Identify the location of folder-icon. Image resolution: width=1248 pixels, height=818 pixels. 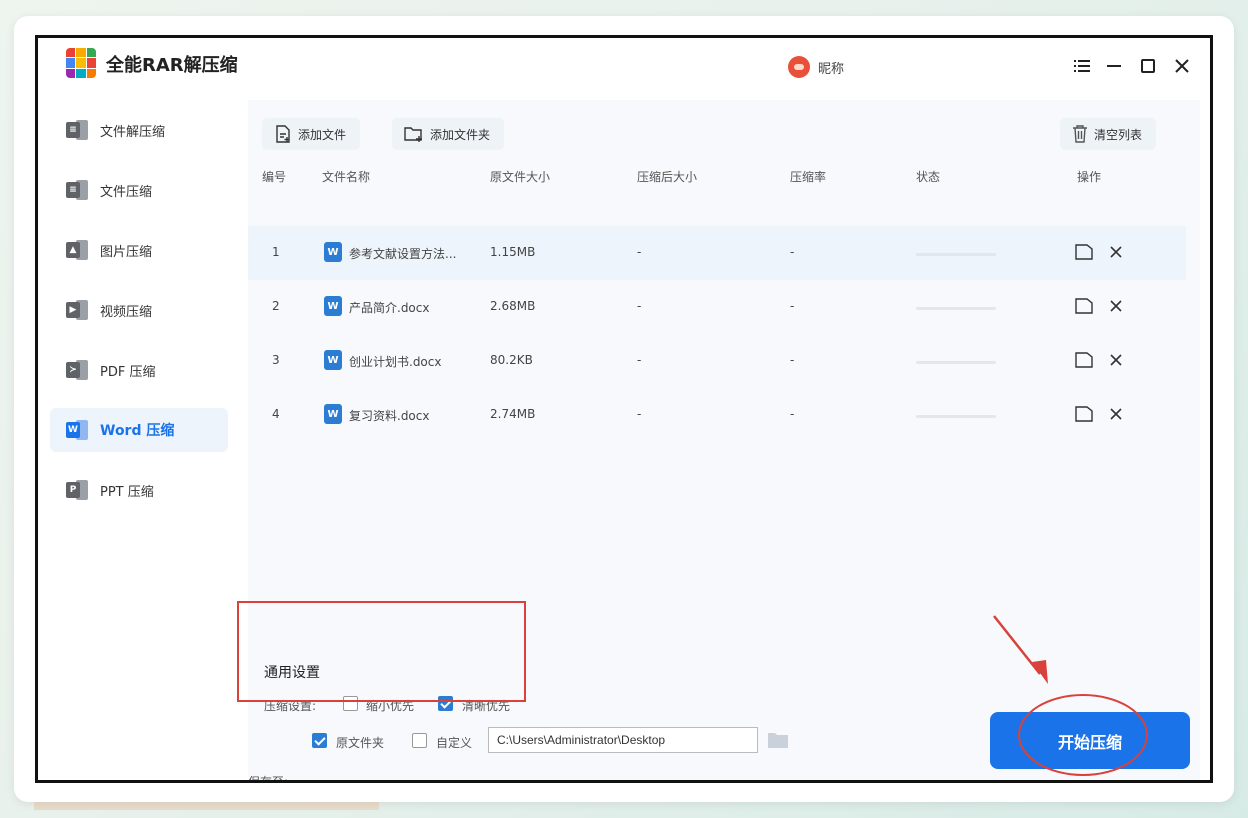
(778, 740).